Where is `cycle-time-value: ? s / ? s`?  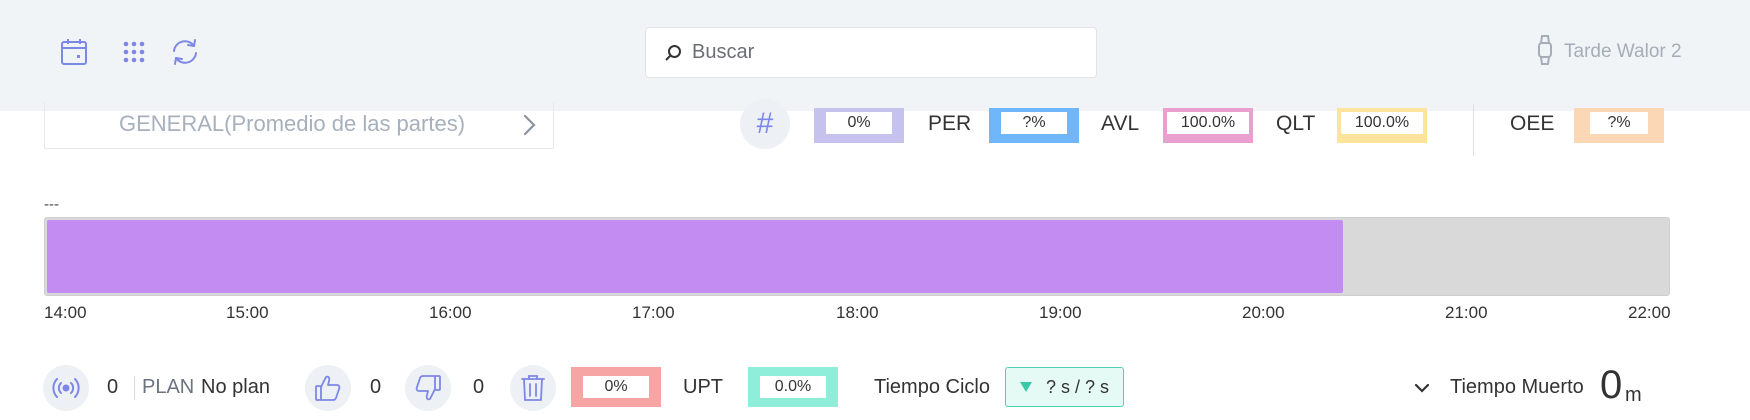 cycle-time-value: ? s / ? s is located at coordinates (1078, 386).